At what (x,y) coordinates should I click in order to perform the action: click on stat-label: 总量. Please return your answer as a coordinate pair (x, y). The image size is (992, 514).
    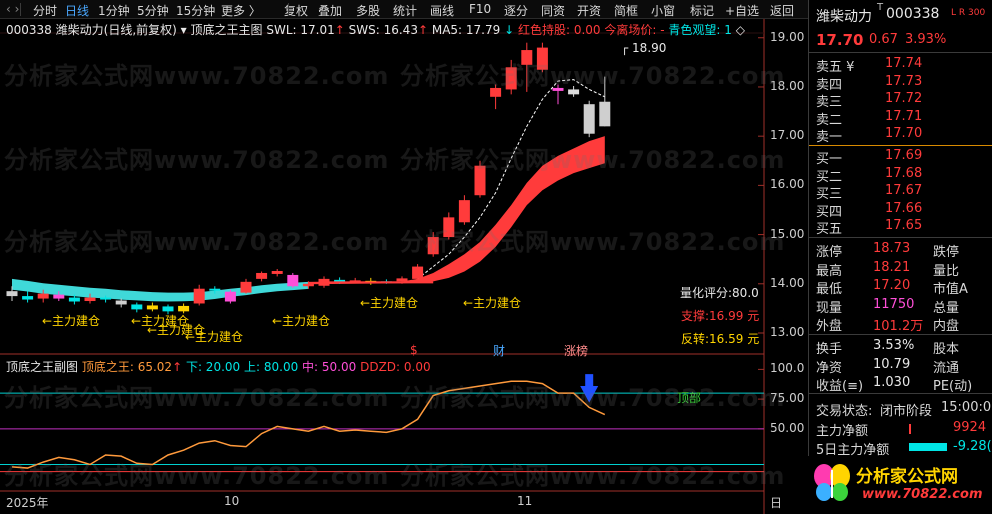
    Looking at the image, I should click on (946, 308).